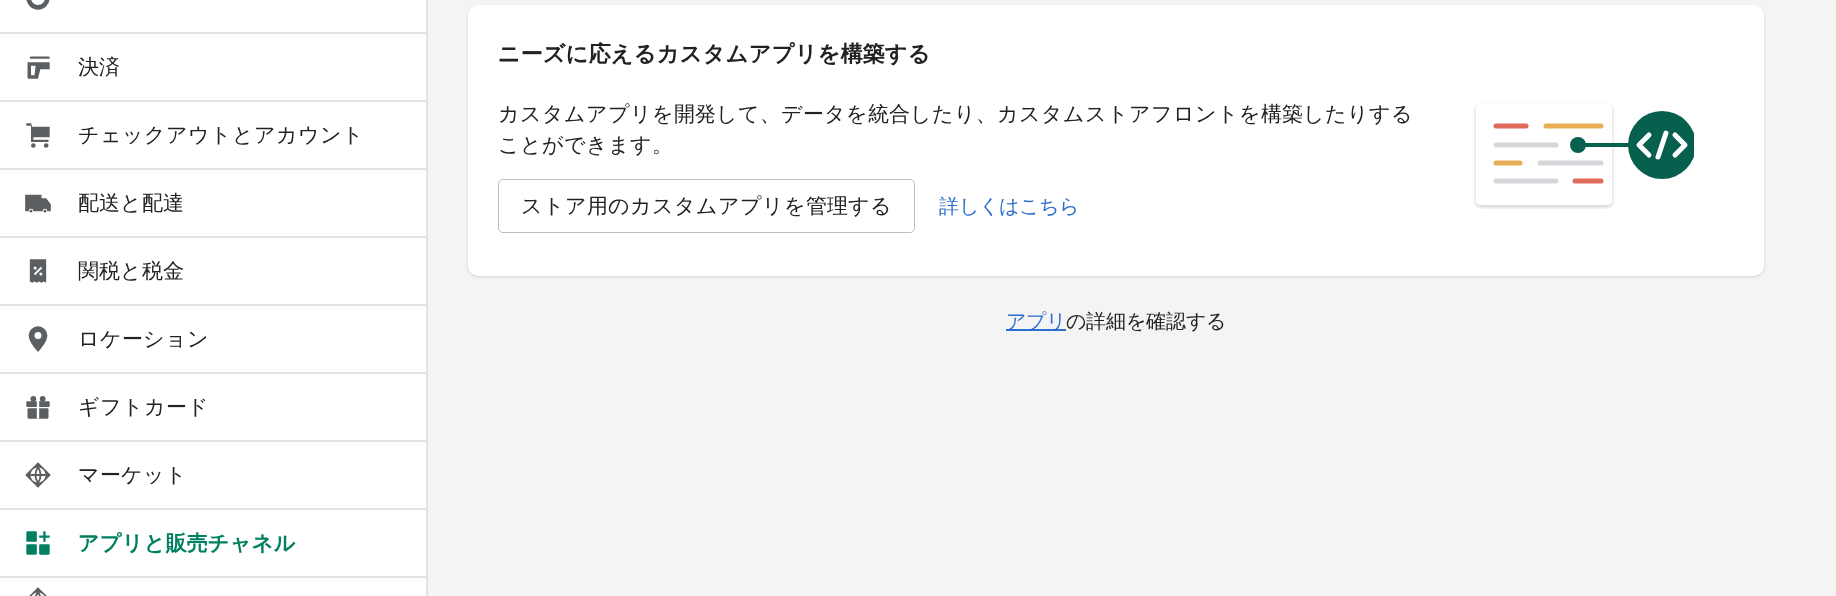  Describe the element at coordinates (213, 136) in the screenshot. I see `sidebar-item: チェックアウトとアカウント` at that location.